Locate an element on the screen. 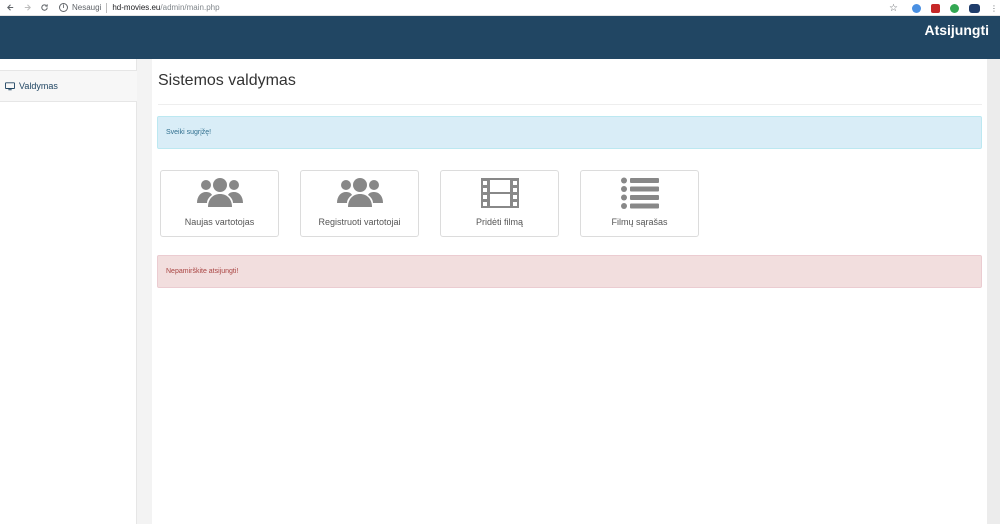 The width and height of the screenshot is (1000, 524). arrow-right-icon is located at coordinates (27, 7).